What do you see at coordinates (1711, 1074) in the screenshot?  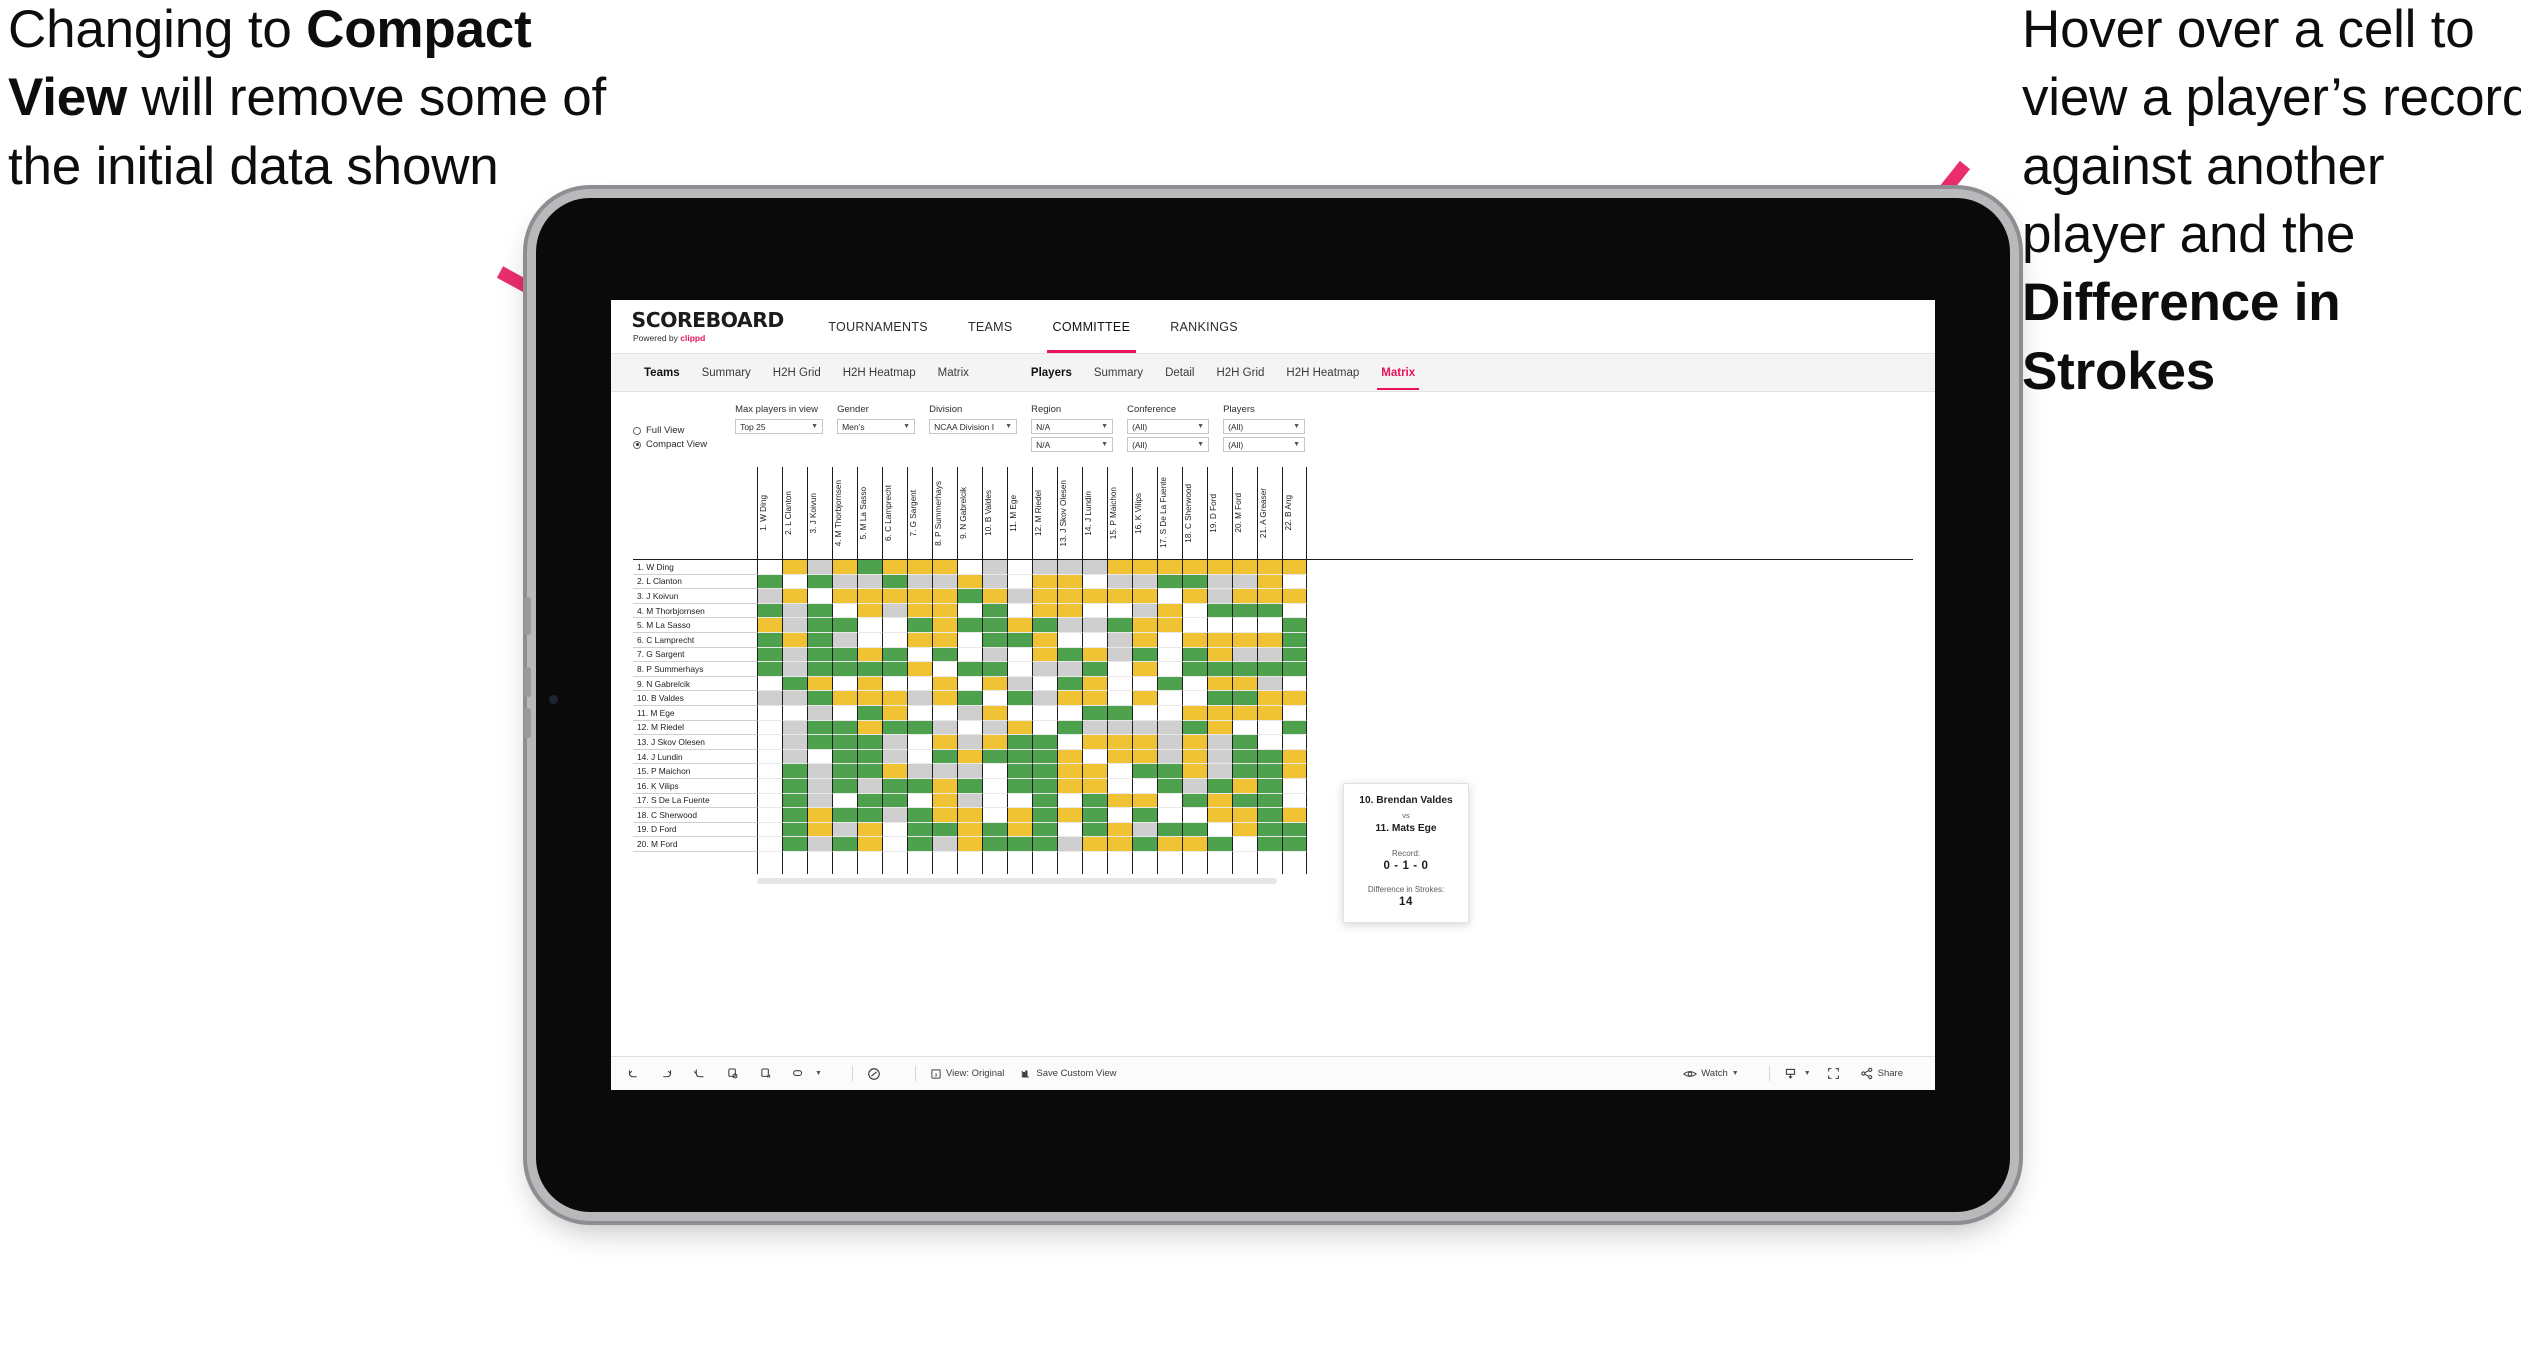 I see `watch-button: Watch ▼` at bounding box center [1711, 1074].